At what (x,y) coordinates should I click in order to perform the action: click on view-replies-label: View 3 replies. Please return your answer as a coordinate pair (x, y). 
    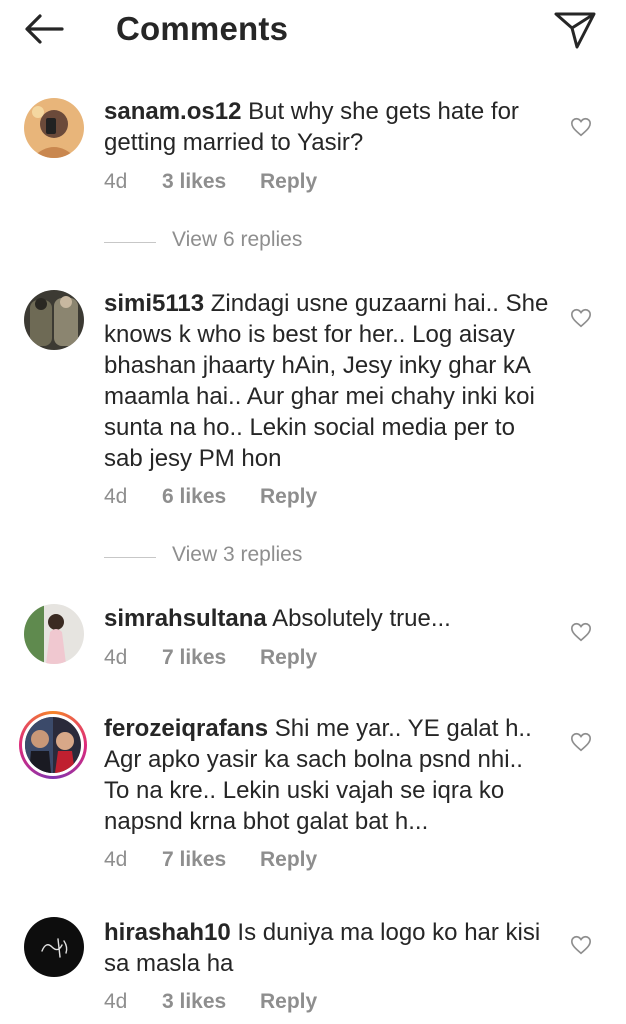
    Looking at the image, I should click on (237, 554).